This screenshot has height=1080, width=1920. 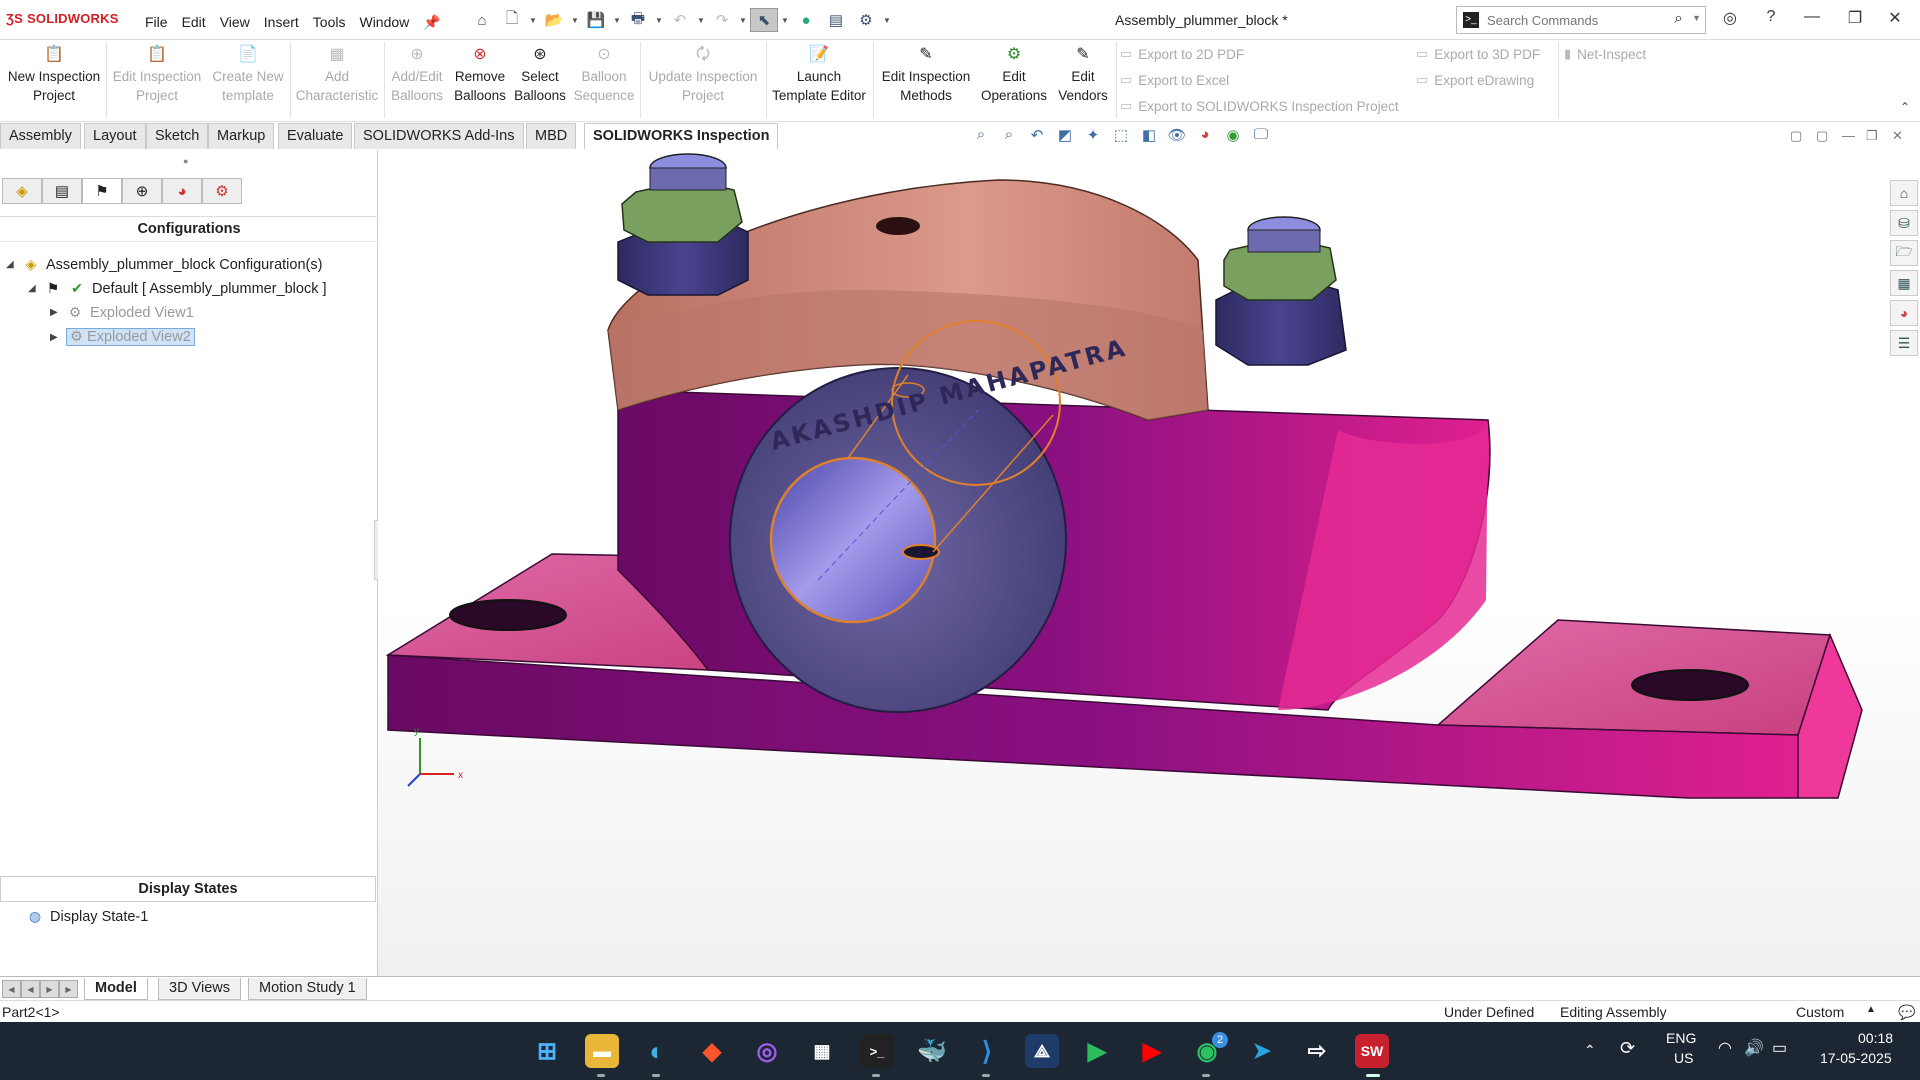 What do you see at coordinates (1905, 107) in the screenshot?
I see `collapse-ribbon-icon: ⌃` at bounding box center [1905, 107].